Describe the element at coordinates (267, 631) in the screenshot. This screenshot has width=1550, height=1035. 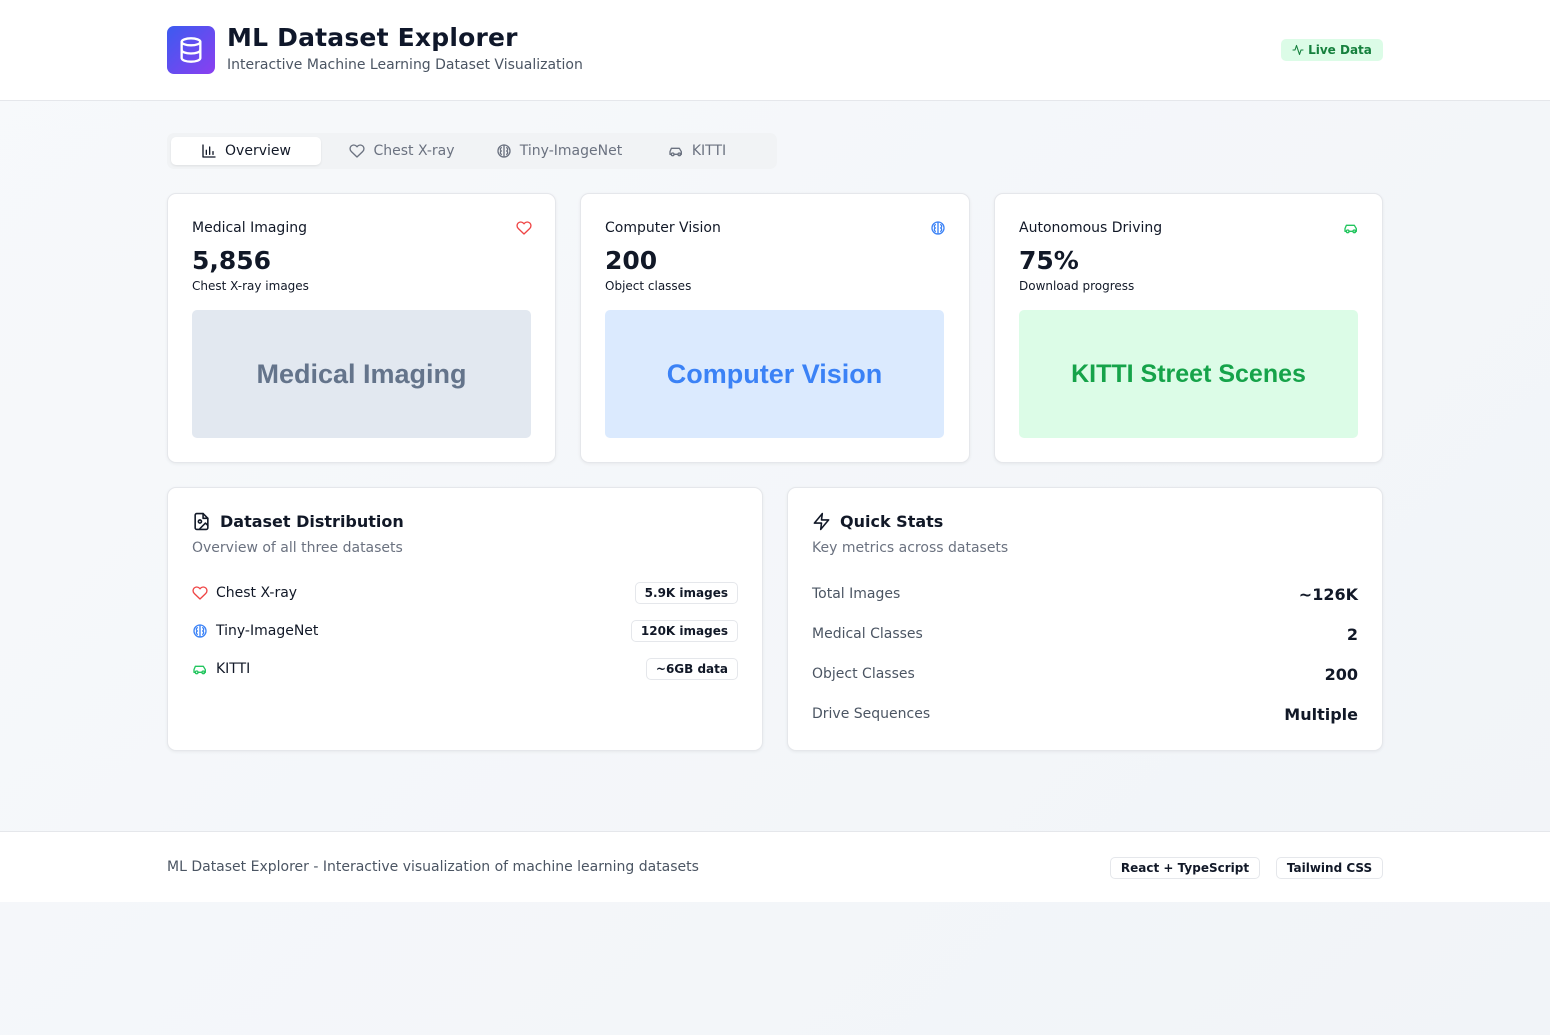
I see `distribution-name: Tiny-ImageNet` at that location.